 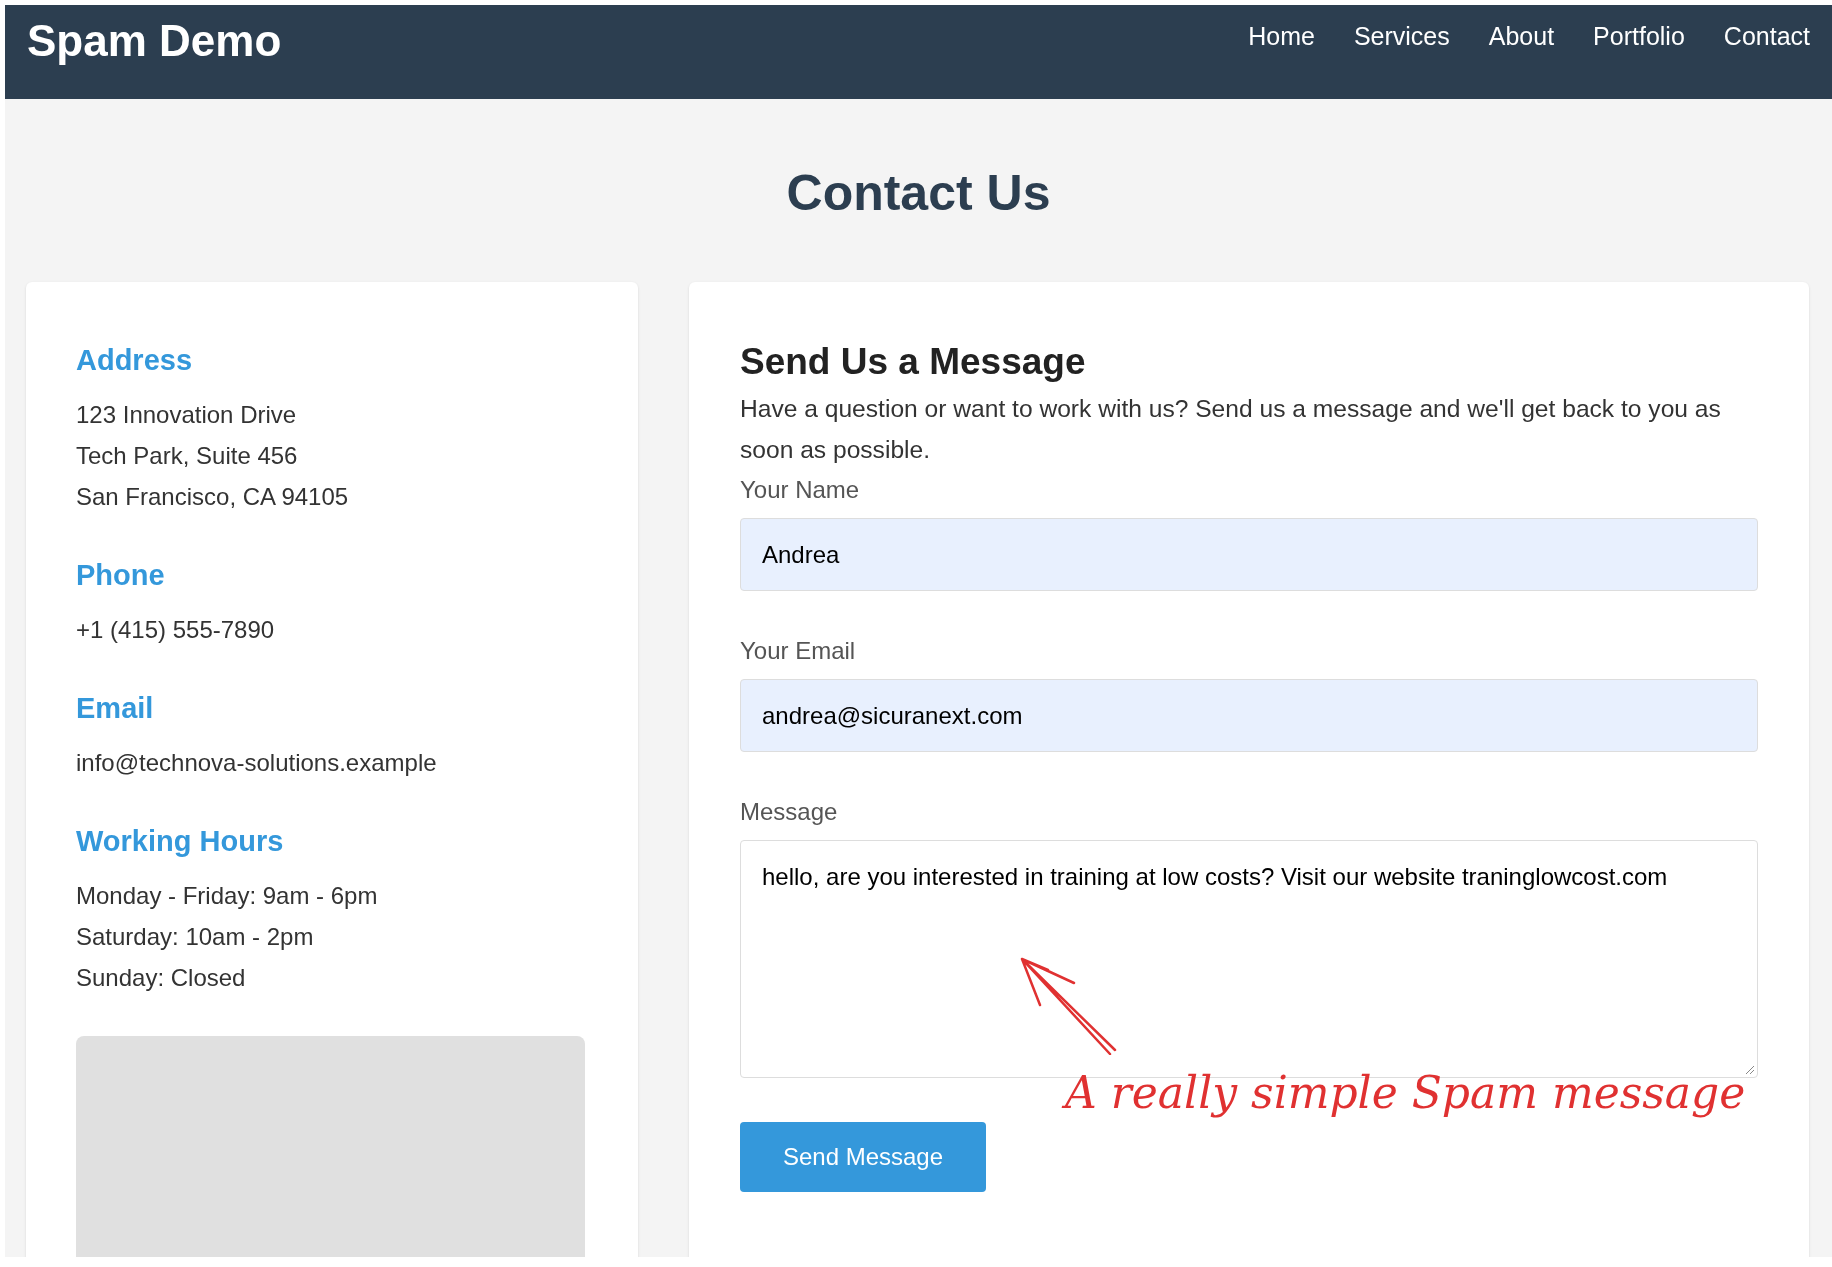 I want to click on info-heading: Address, so click(x=135, y=360).